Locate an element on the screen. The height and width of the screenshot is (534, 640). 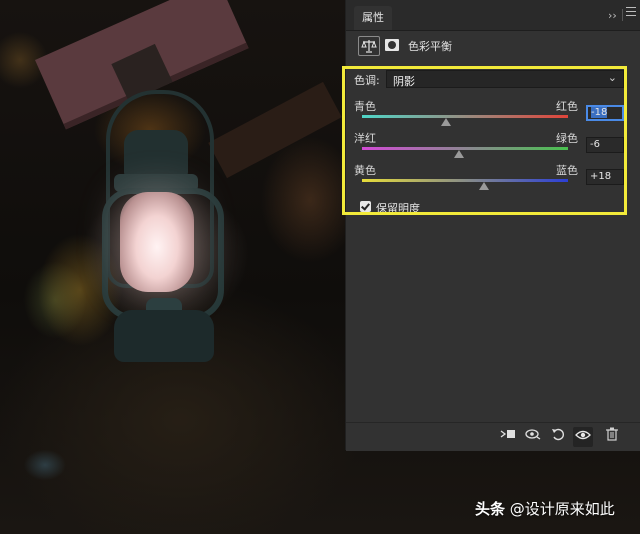
highlight-annotation is located at coordinates (484, 140).